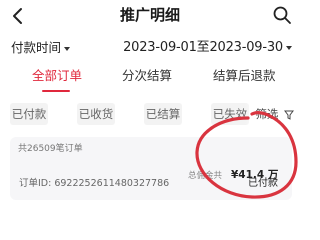  I want to click on date-range-label: 2023-09-01至2023-09-30, so click(203, 47).